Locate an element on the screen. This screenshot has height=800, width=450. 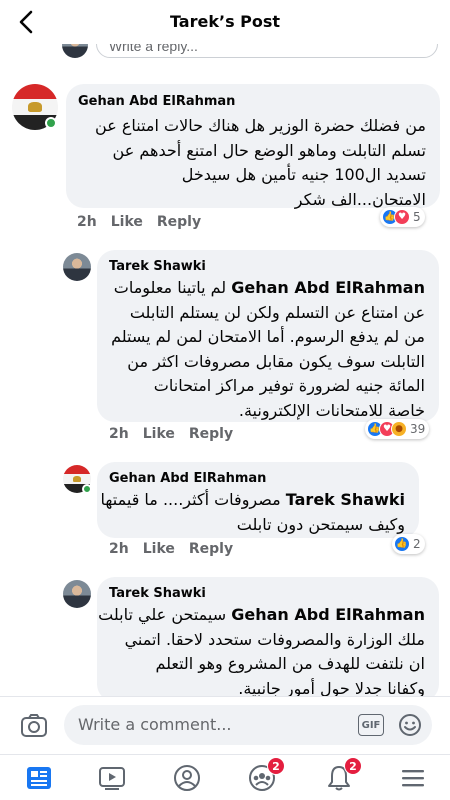
mention-tag: Tarek Shawki is located at coordinates (345, 499).